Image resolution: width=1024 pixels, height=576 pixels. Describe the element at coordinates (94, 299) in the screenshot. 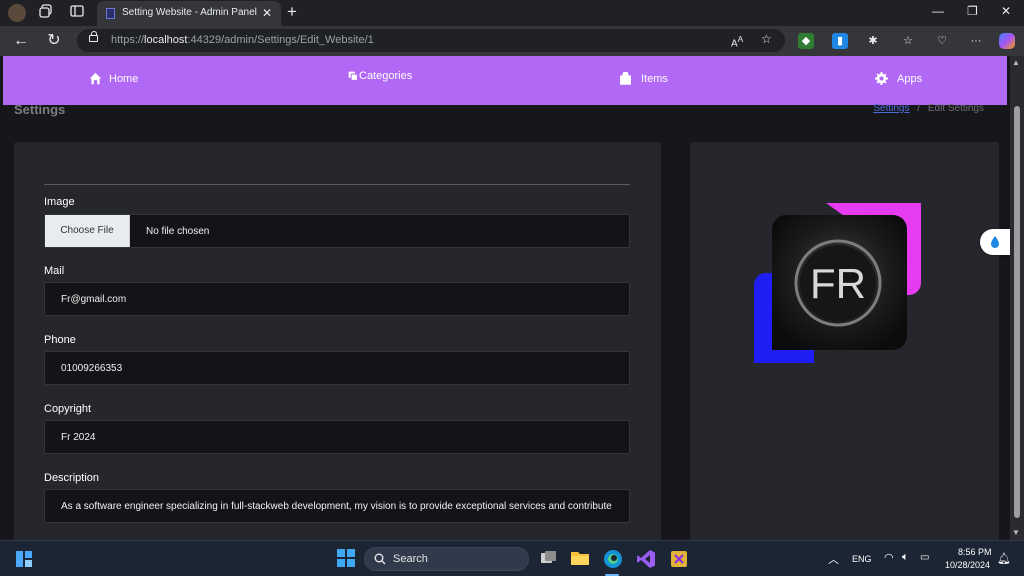

I see `mail-value: Fr@gmail.com` at that location.